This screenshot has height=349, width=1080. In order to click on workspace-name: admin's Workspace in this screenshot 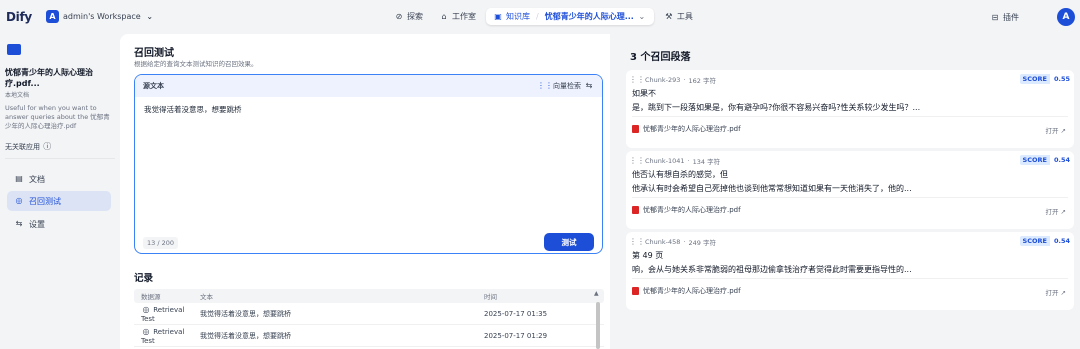, I will do `click(102, 16)`.